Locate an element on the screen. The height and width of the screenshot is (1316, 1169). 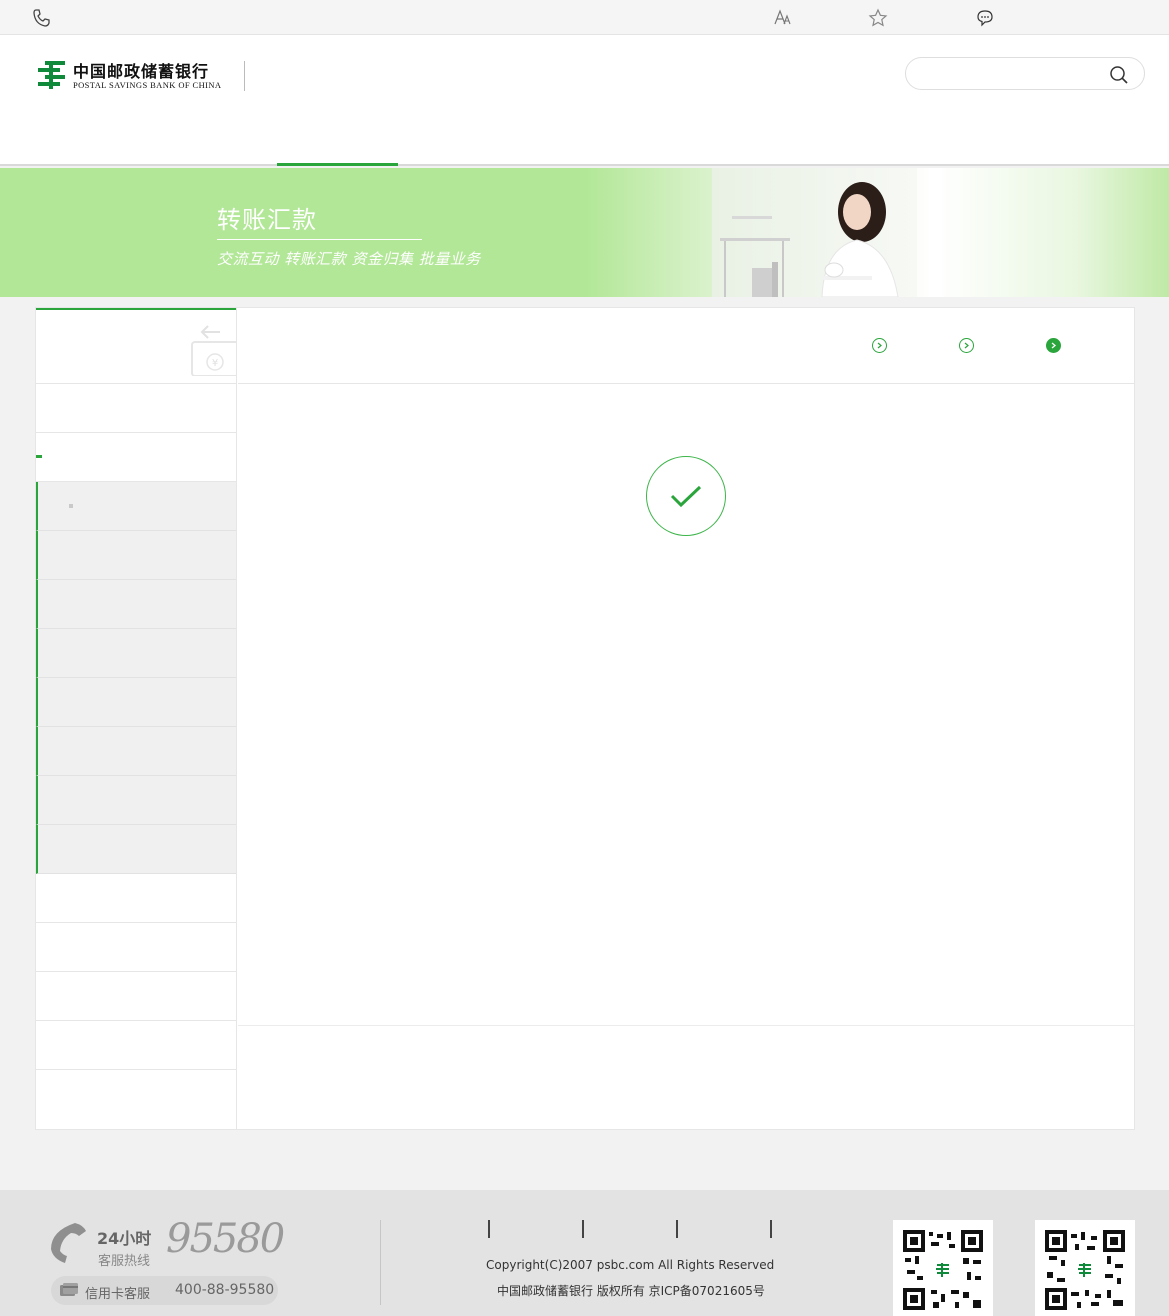
credit-card-label: 信用卡客服 is located at coordinates (118, 1294).